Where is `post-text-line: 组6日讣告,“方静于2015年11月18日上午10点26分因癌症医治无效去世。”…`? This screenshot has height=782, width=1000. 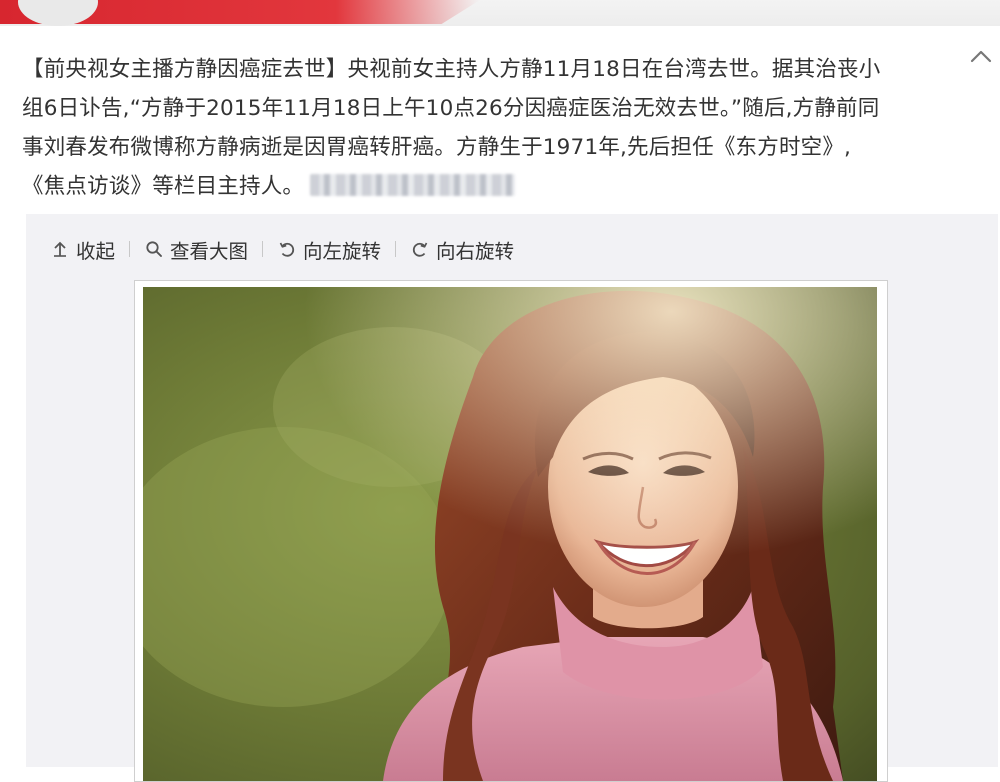 post-text-line: 组6日讣告,“方静于2015年11月18日上午10点26分因癌症医治无效去世。”… is located at coordinates (451, 108).